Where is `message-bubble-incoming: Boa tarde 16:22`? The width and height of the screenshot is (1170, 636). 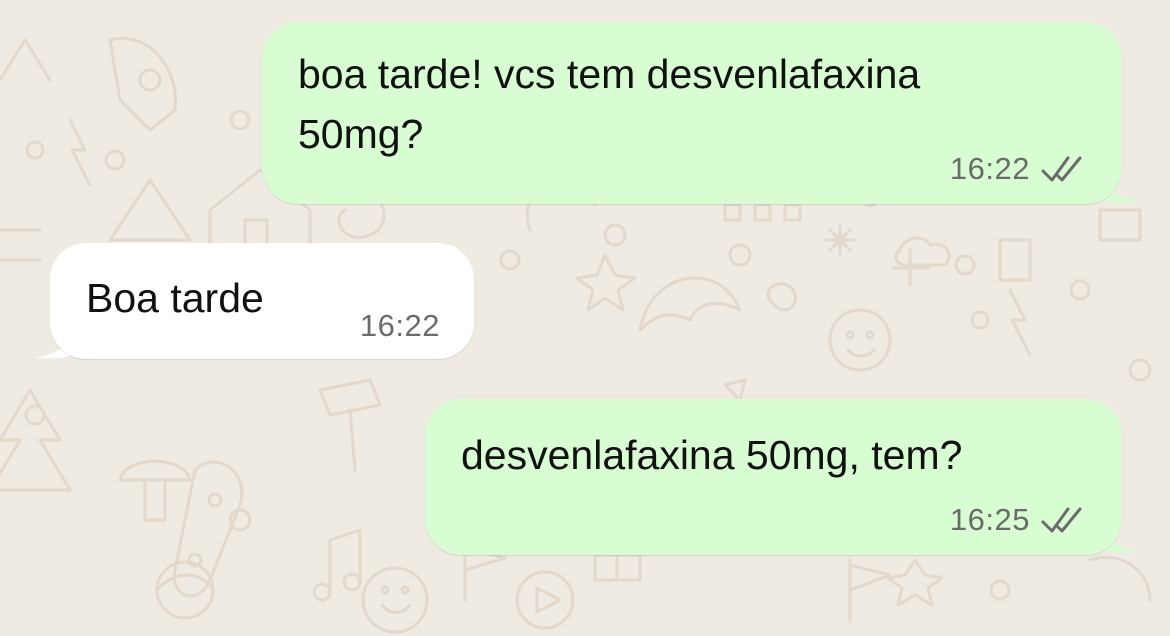
message-bubble-incoming: Boa tarde 16:22 is located at coordinates (262, 301).